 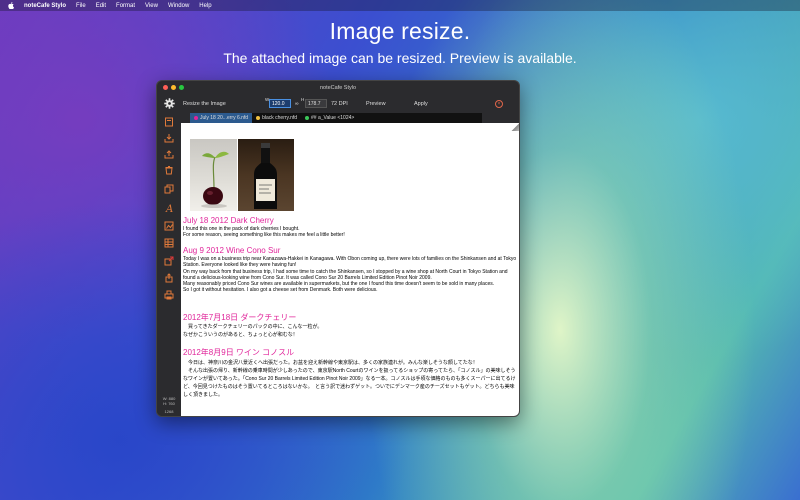 What do you see at coordinates (303, 99) in the screenshot?
I see `height-label: H` at bounding box center [303, 99].